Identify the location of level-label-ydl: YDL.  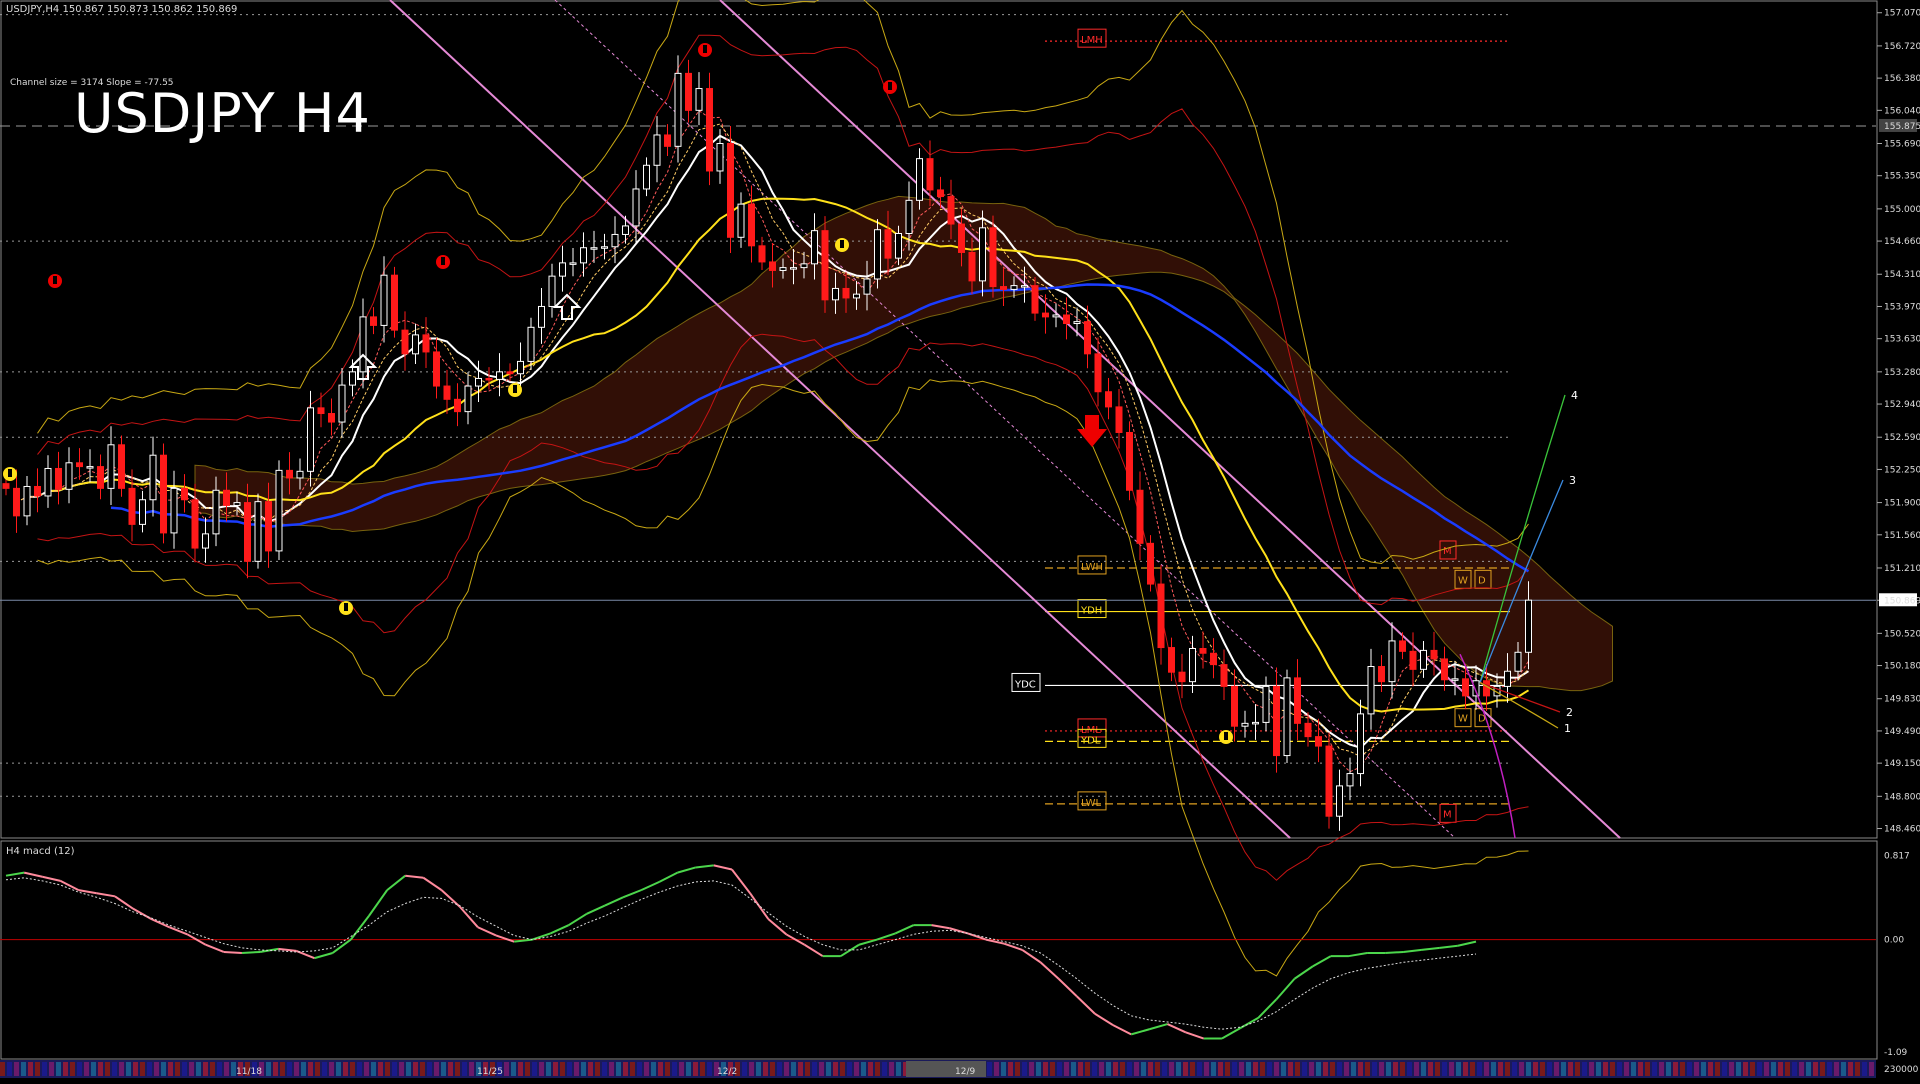
(1090, 740).